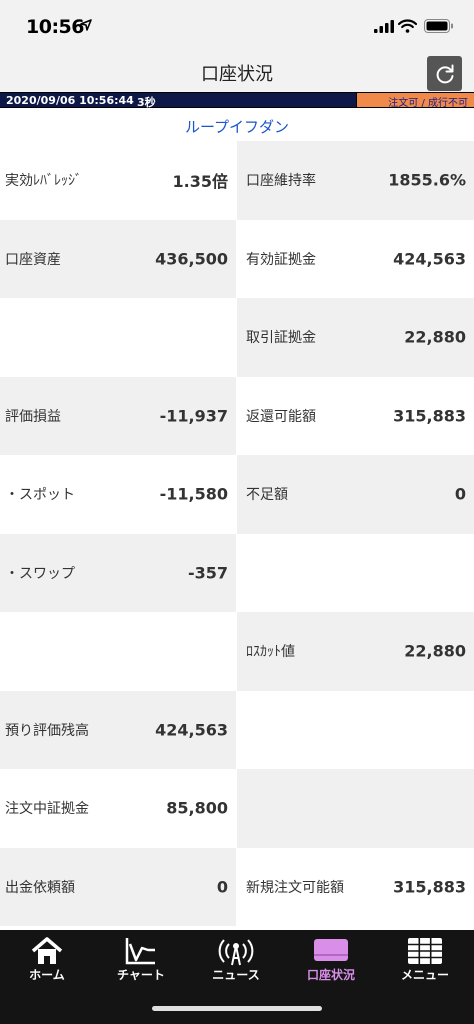  Describe the element at coordinates (424, 975) in the screenshot. I see `tab-label: メニュー` at that location.